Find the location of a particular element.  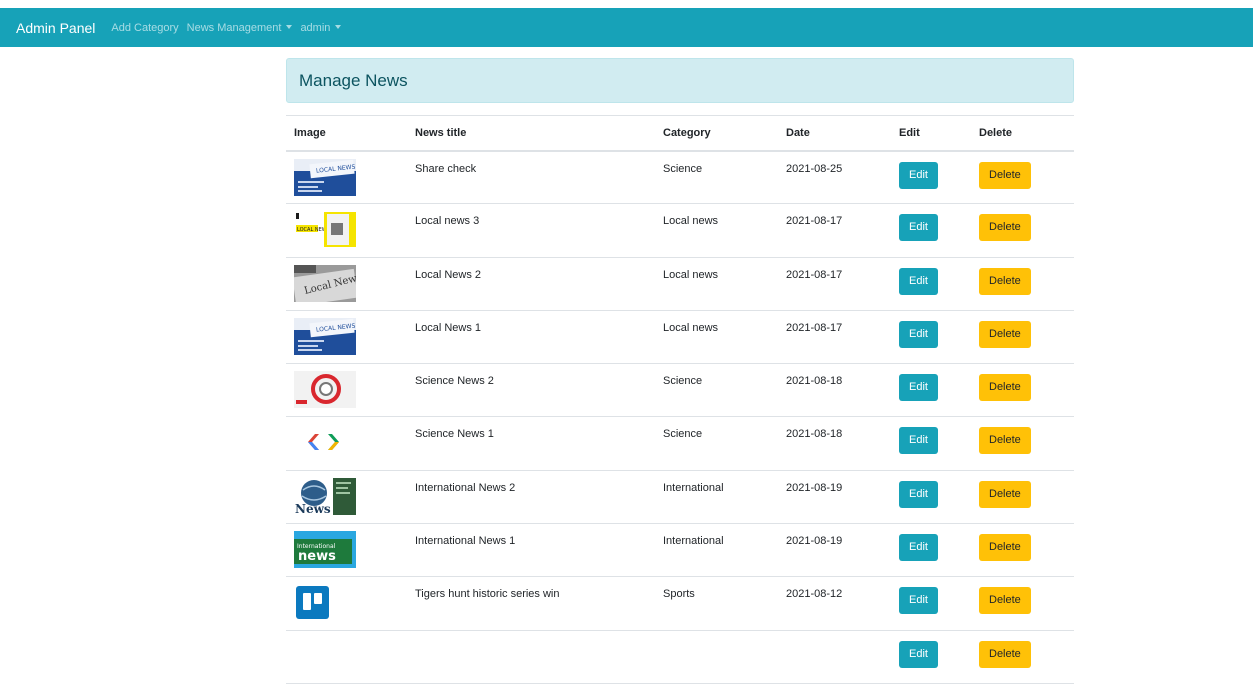

brand-link: Admin Panel is located at coordinates (55, 28).